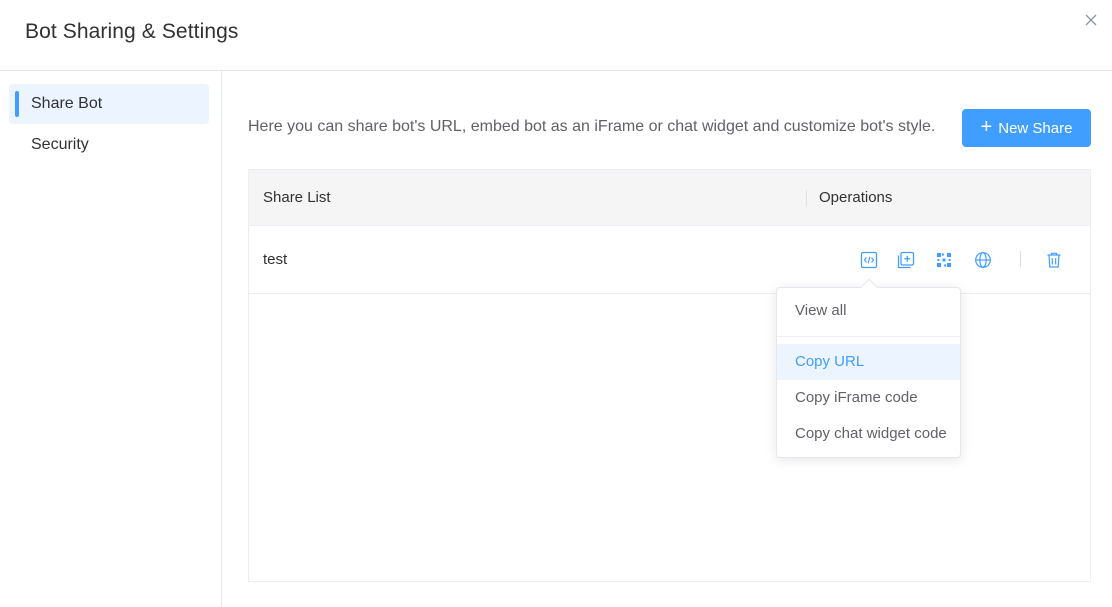 Image resolution: width=1112 pixels, height=607 pixels. Describe the element at coordinates (60, 144) in the screenshot. I see `sidebar-item-label: Security` at that location.